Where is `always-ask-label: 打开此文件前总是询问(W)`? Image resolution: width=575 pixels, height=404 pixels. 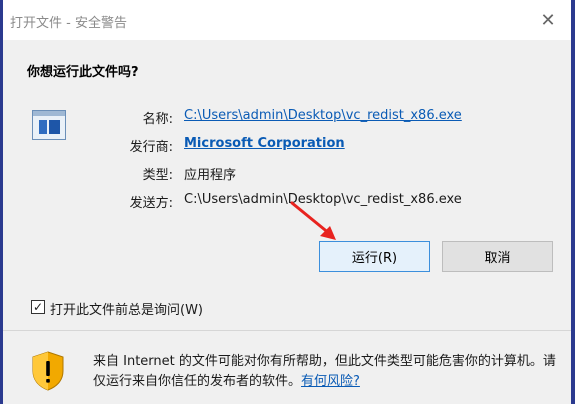 always-ask-label: 打开此文件前总是询问(W) is located at coordinates (126, 308).